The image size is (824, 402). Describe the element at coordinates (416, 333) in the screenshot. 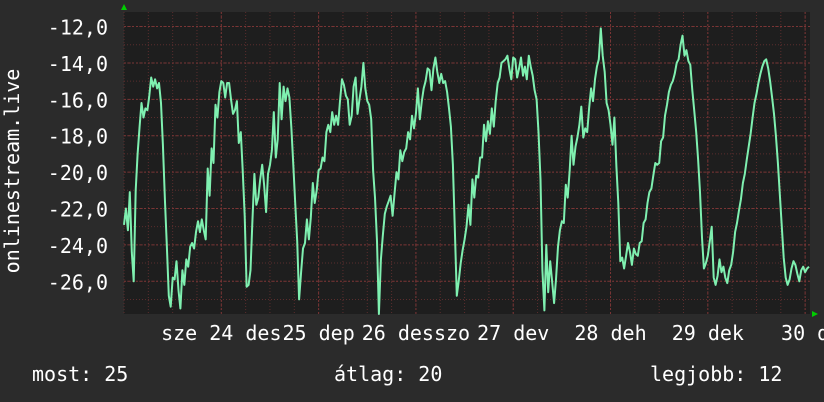

I see `x-tick-label: 26 desszo` at that location.